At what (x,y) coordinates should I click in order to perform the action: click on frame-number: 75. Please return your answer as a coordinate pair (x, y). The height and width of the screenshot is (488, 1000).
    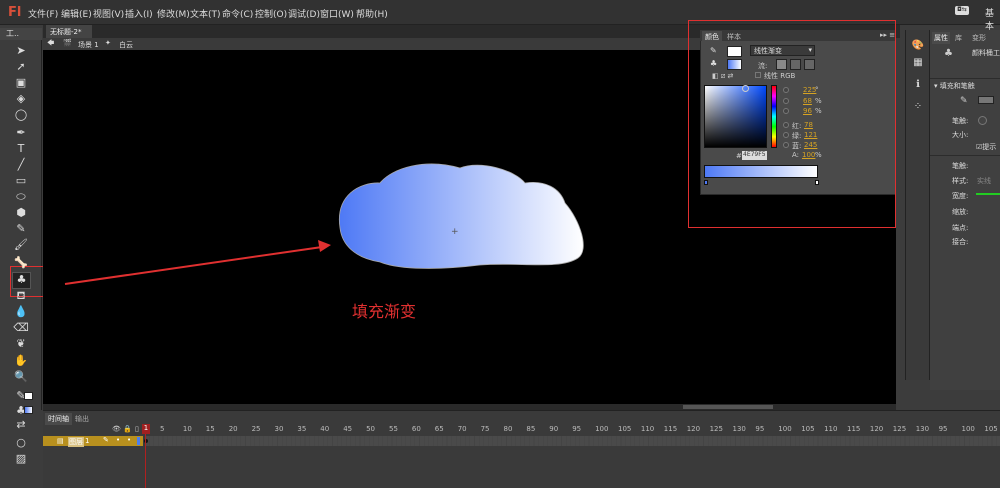
    Looking at the image, I should click on (485, 429).